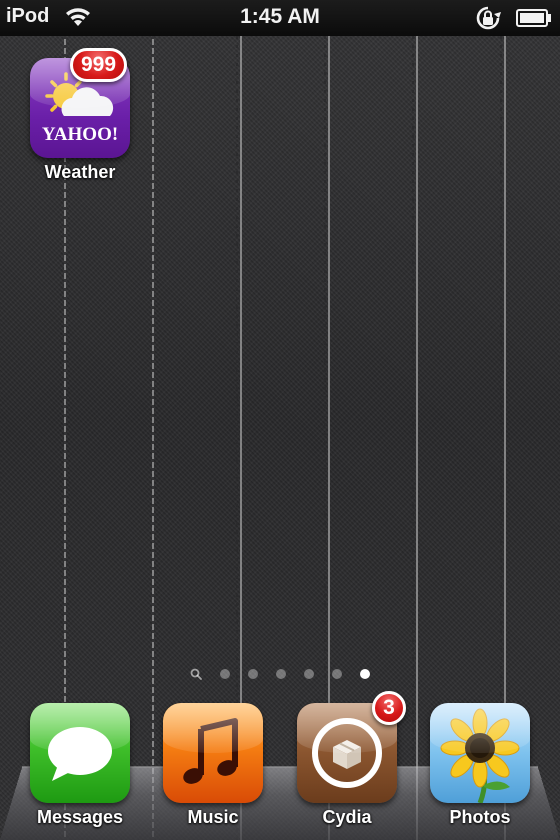 Image resolution: width=560 pixels, height=840 pixels. I want to click on music-note-icon, so click(213, 753).